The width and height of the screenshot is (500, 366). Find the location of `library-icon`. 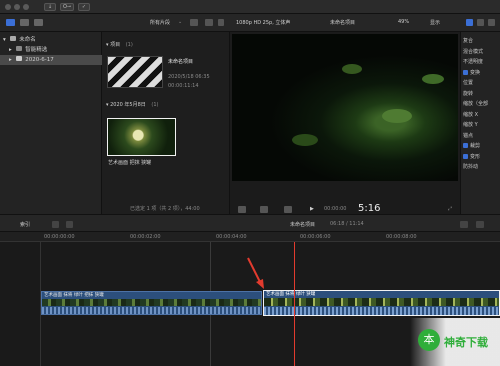

library-icon is located at coordinates (12, 38).